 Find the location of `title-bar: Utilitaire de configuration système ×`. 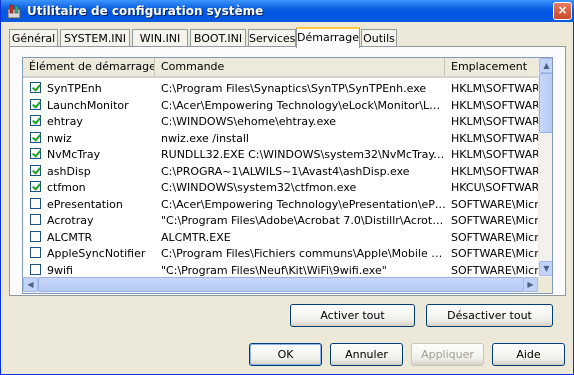

title-bar: Utilitaire de configuration système × is located at coordinates (287, 11).